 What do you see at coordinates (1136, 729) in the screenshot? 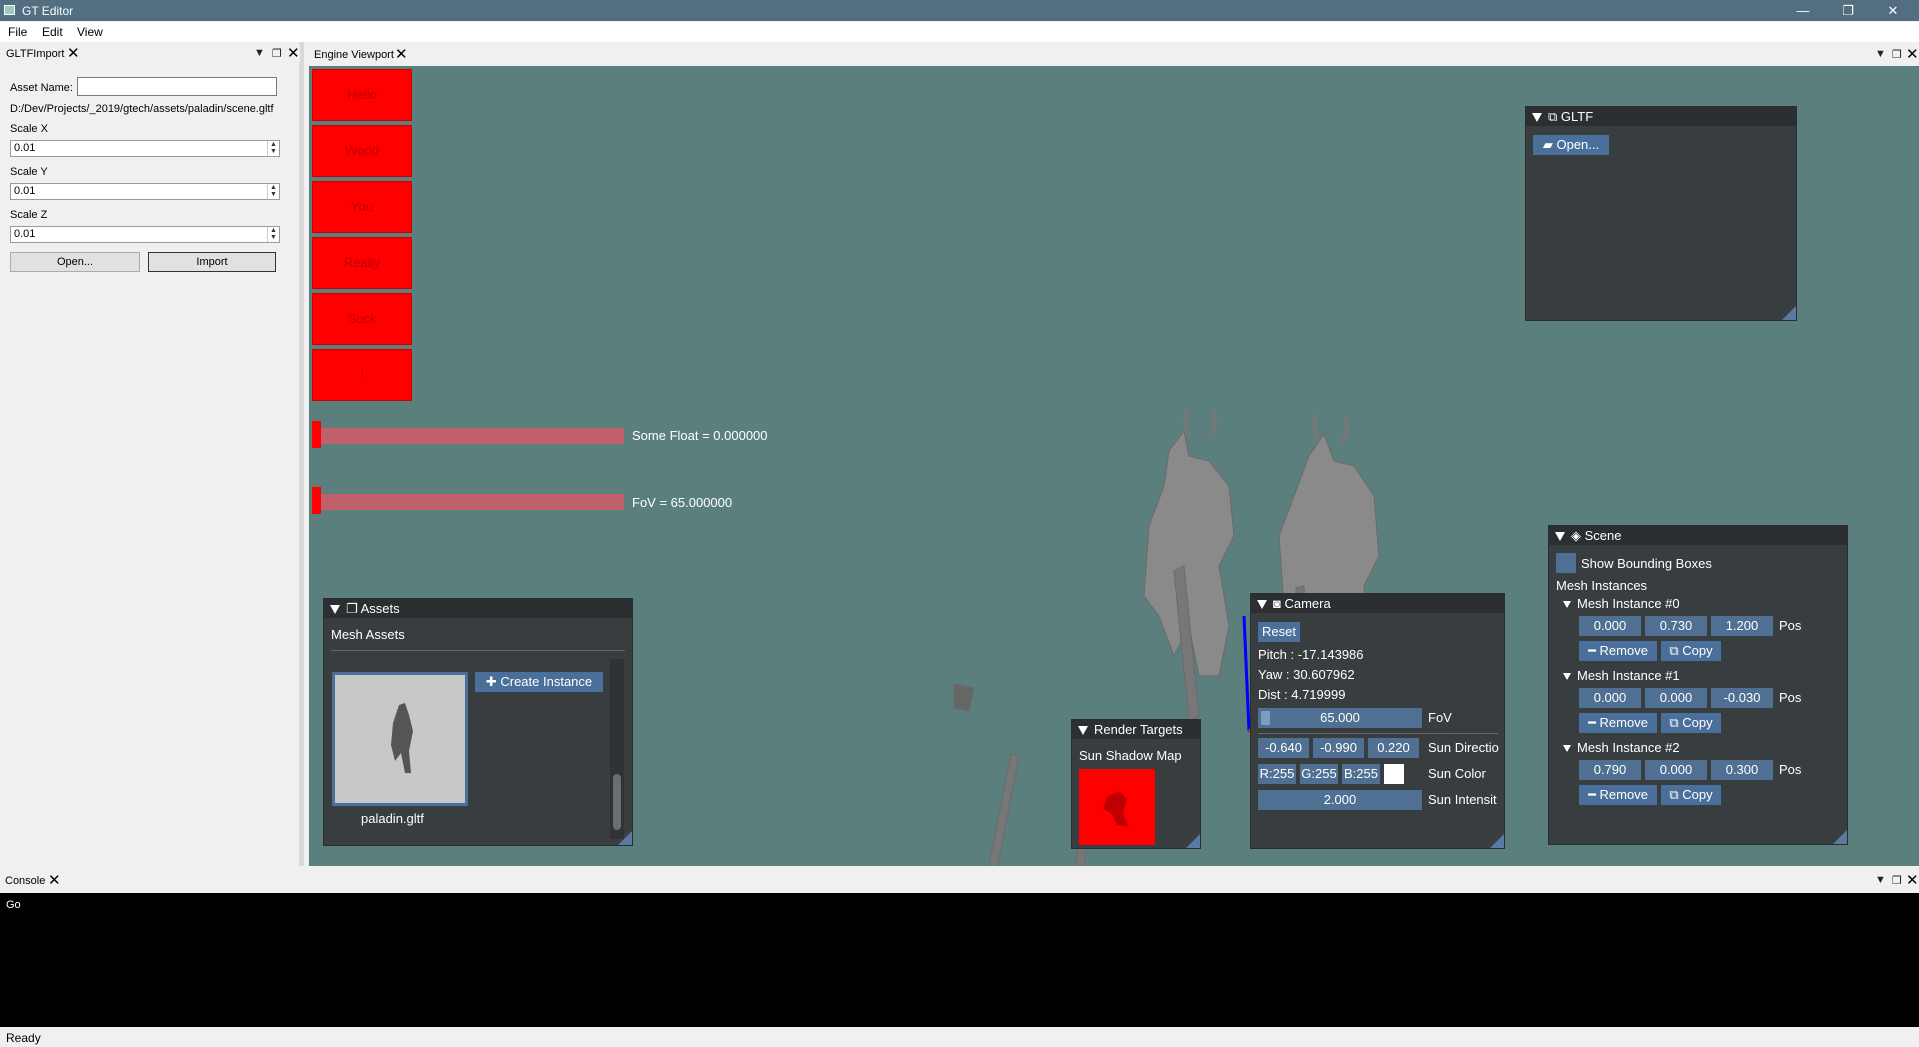
I see `render-targets-title: Render Targets` at bounding box center [1136, 729].